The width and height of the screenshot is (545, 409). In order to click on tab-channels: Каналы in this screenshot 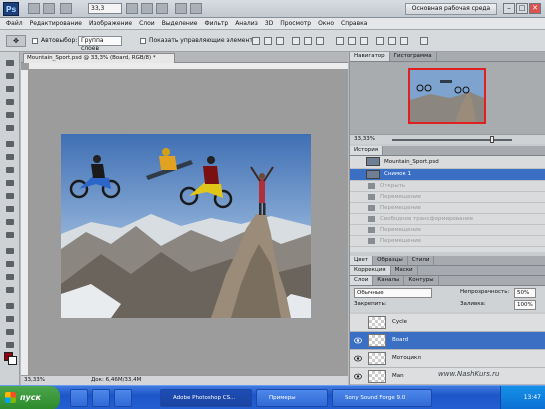, I will do `click(389, 280)`.